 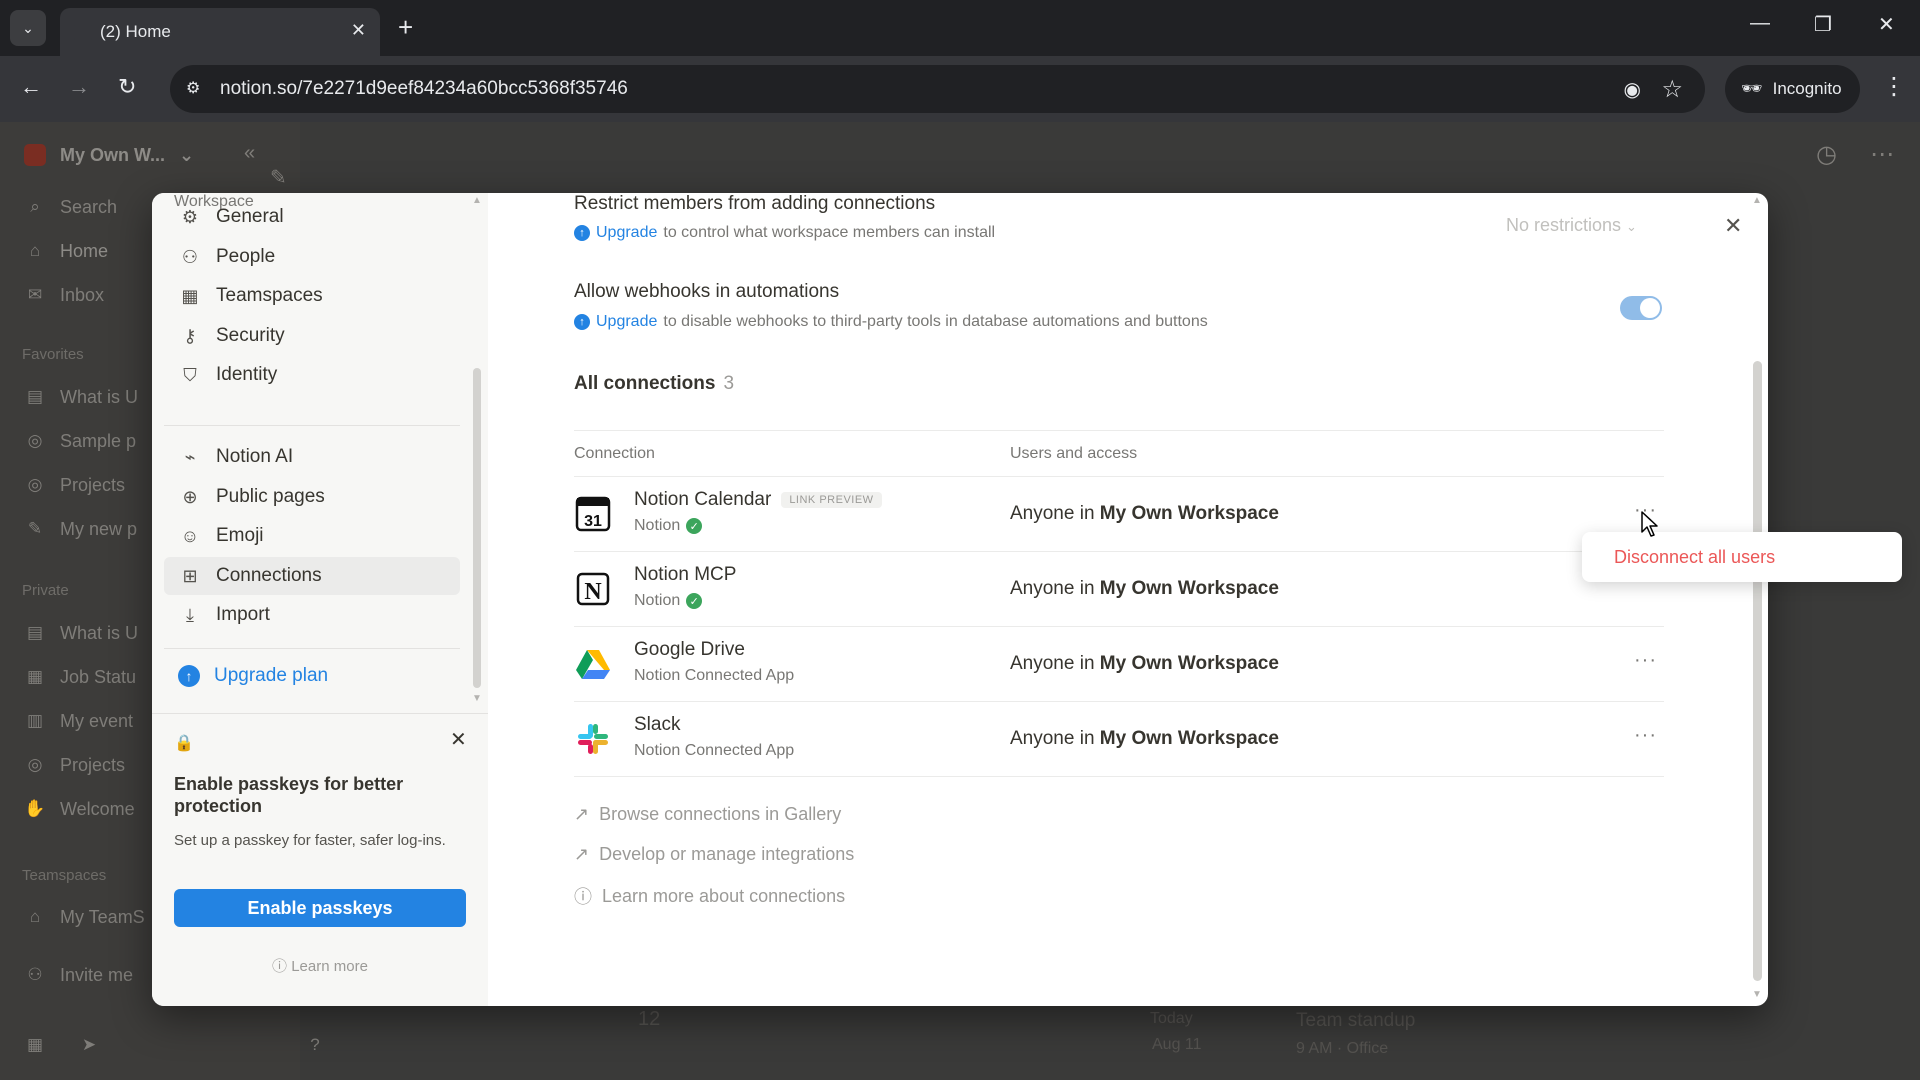 What do you see at coordinates (477, 528) in the screenshot?
I see `sidebar-scrollbar` at bounding box center [477, 528].